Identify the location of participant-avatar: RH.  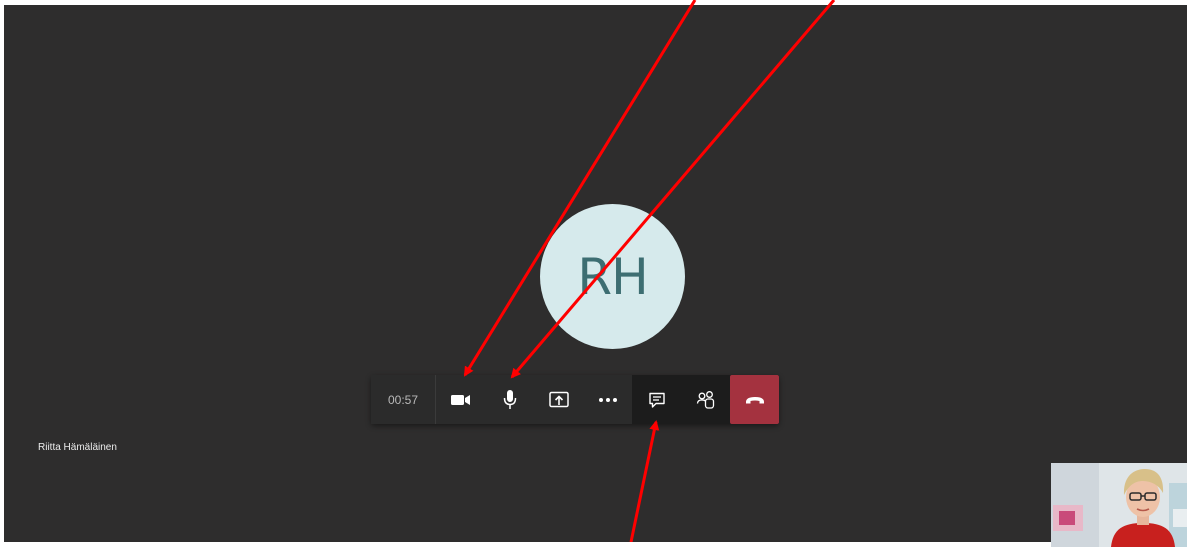
(612, 276).